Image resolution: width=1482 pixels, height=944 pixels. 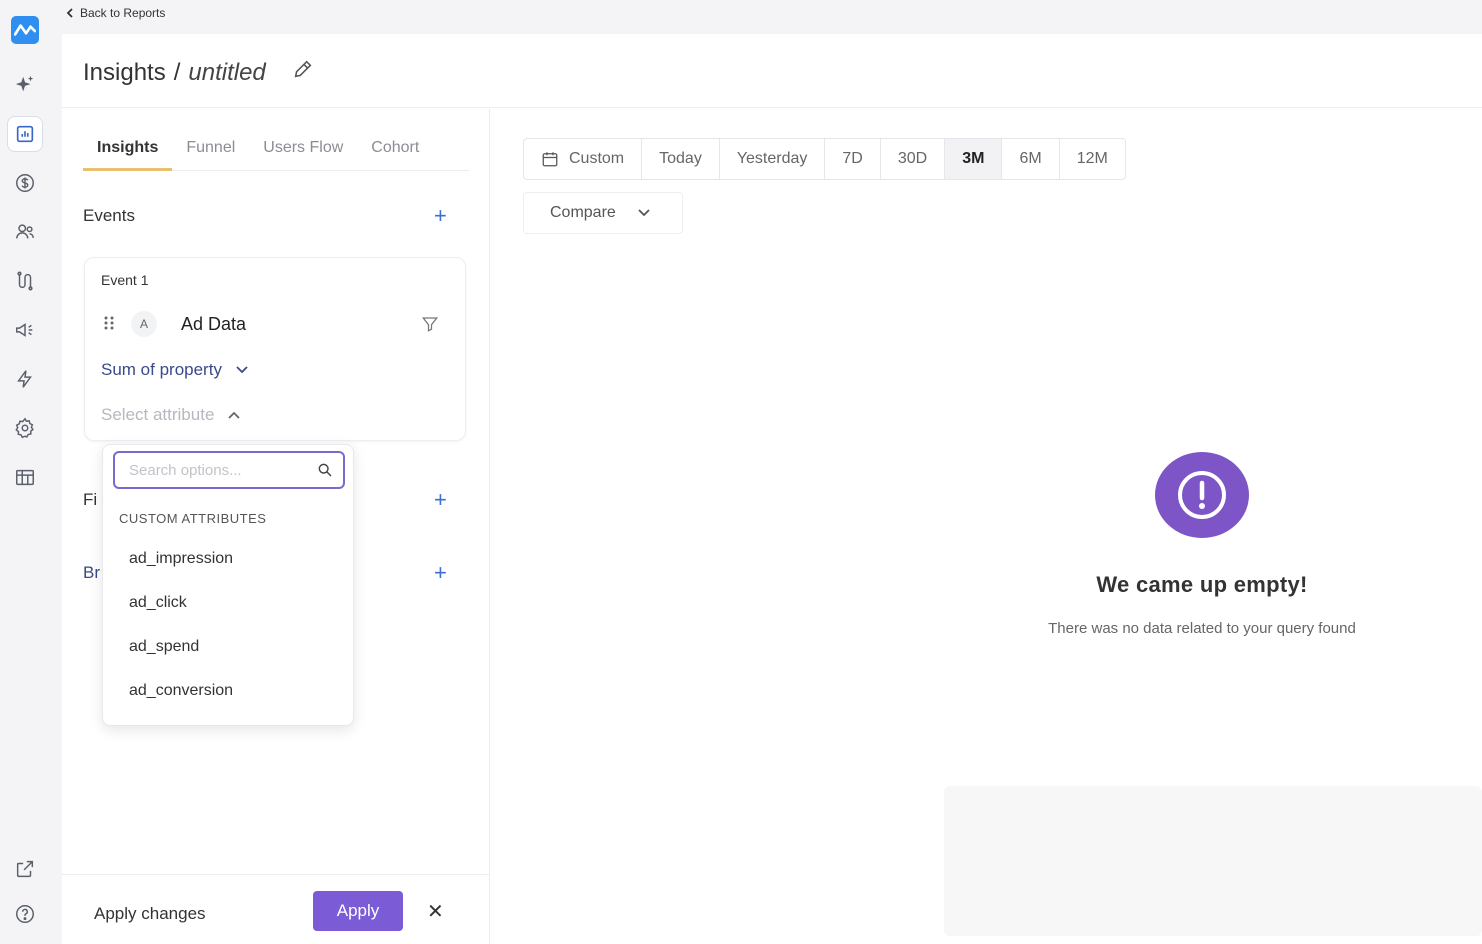 I want to click on event-name: Ad Data, so click(x=213, y=324).